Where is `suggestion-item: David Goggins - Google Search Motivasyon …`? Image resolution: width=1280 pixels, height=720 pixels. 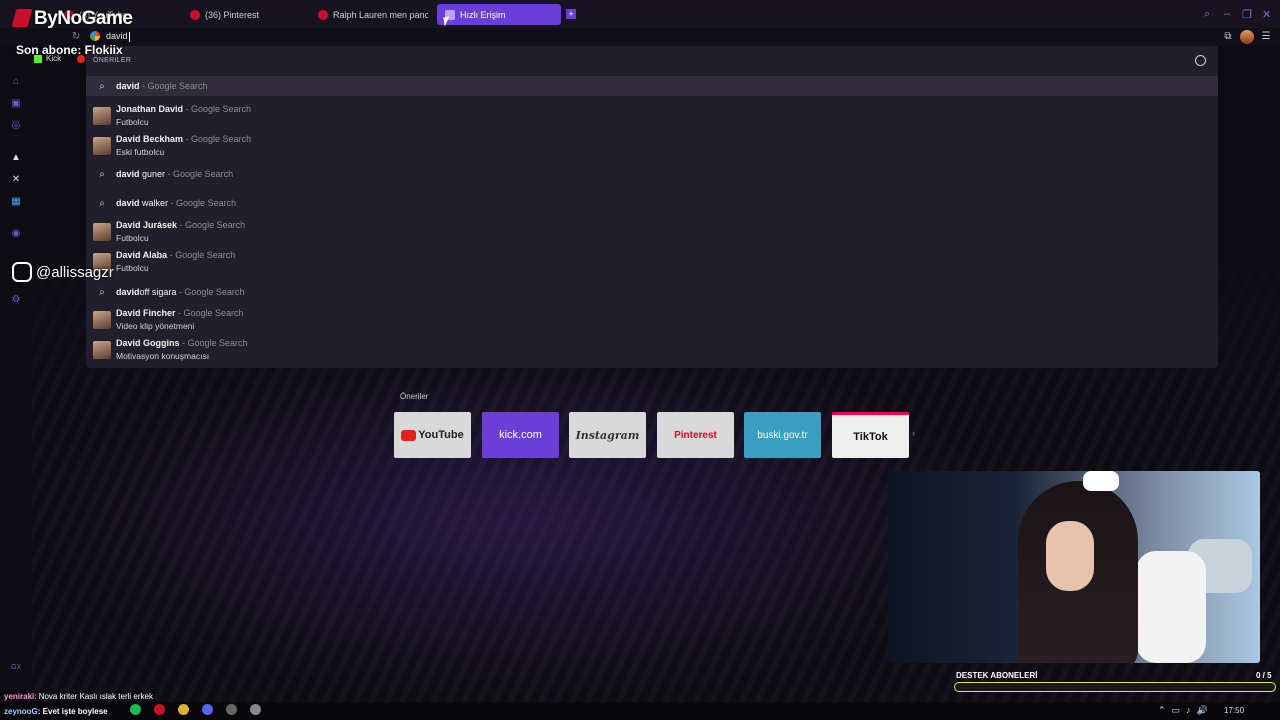
suggestion-item: David Goggins - Google Search Motivasyon … is located at coordinates (652, 350).